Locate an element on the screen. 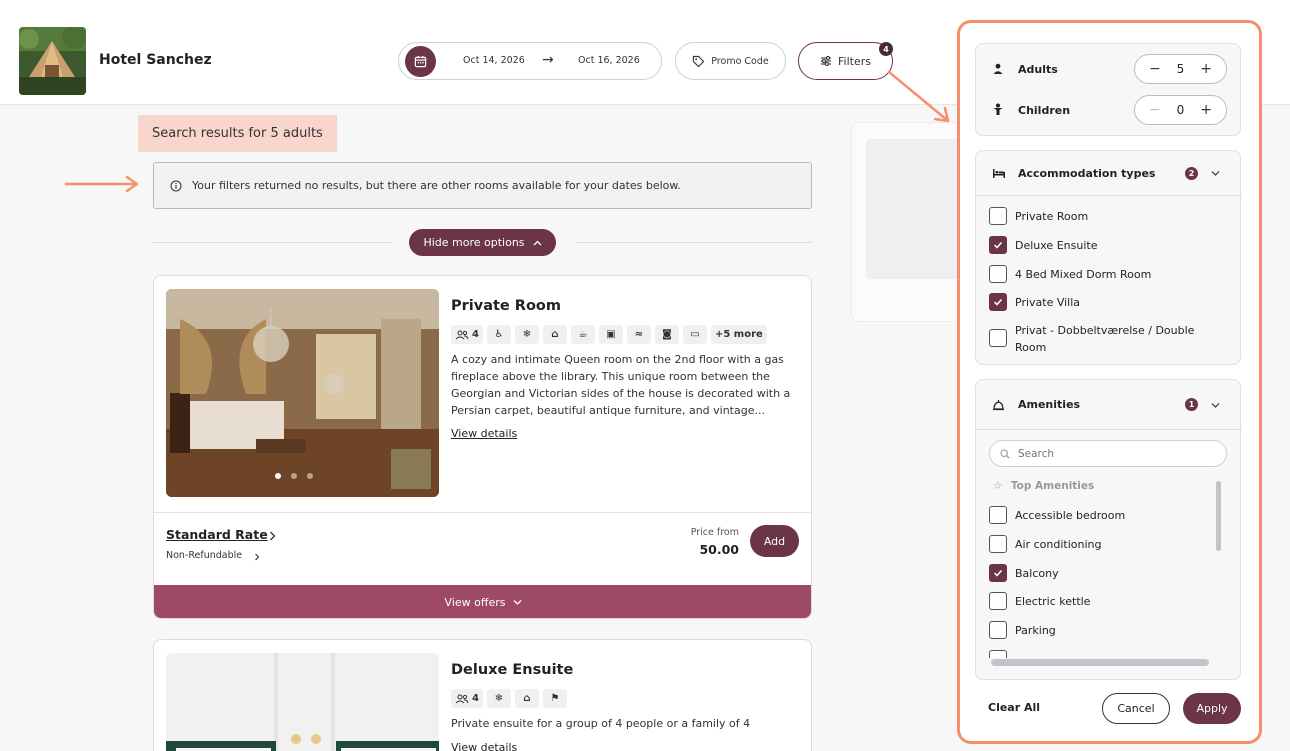  amenity-chip: ≈ is located at coordinates (638, 334).